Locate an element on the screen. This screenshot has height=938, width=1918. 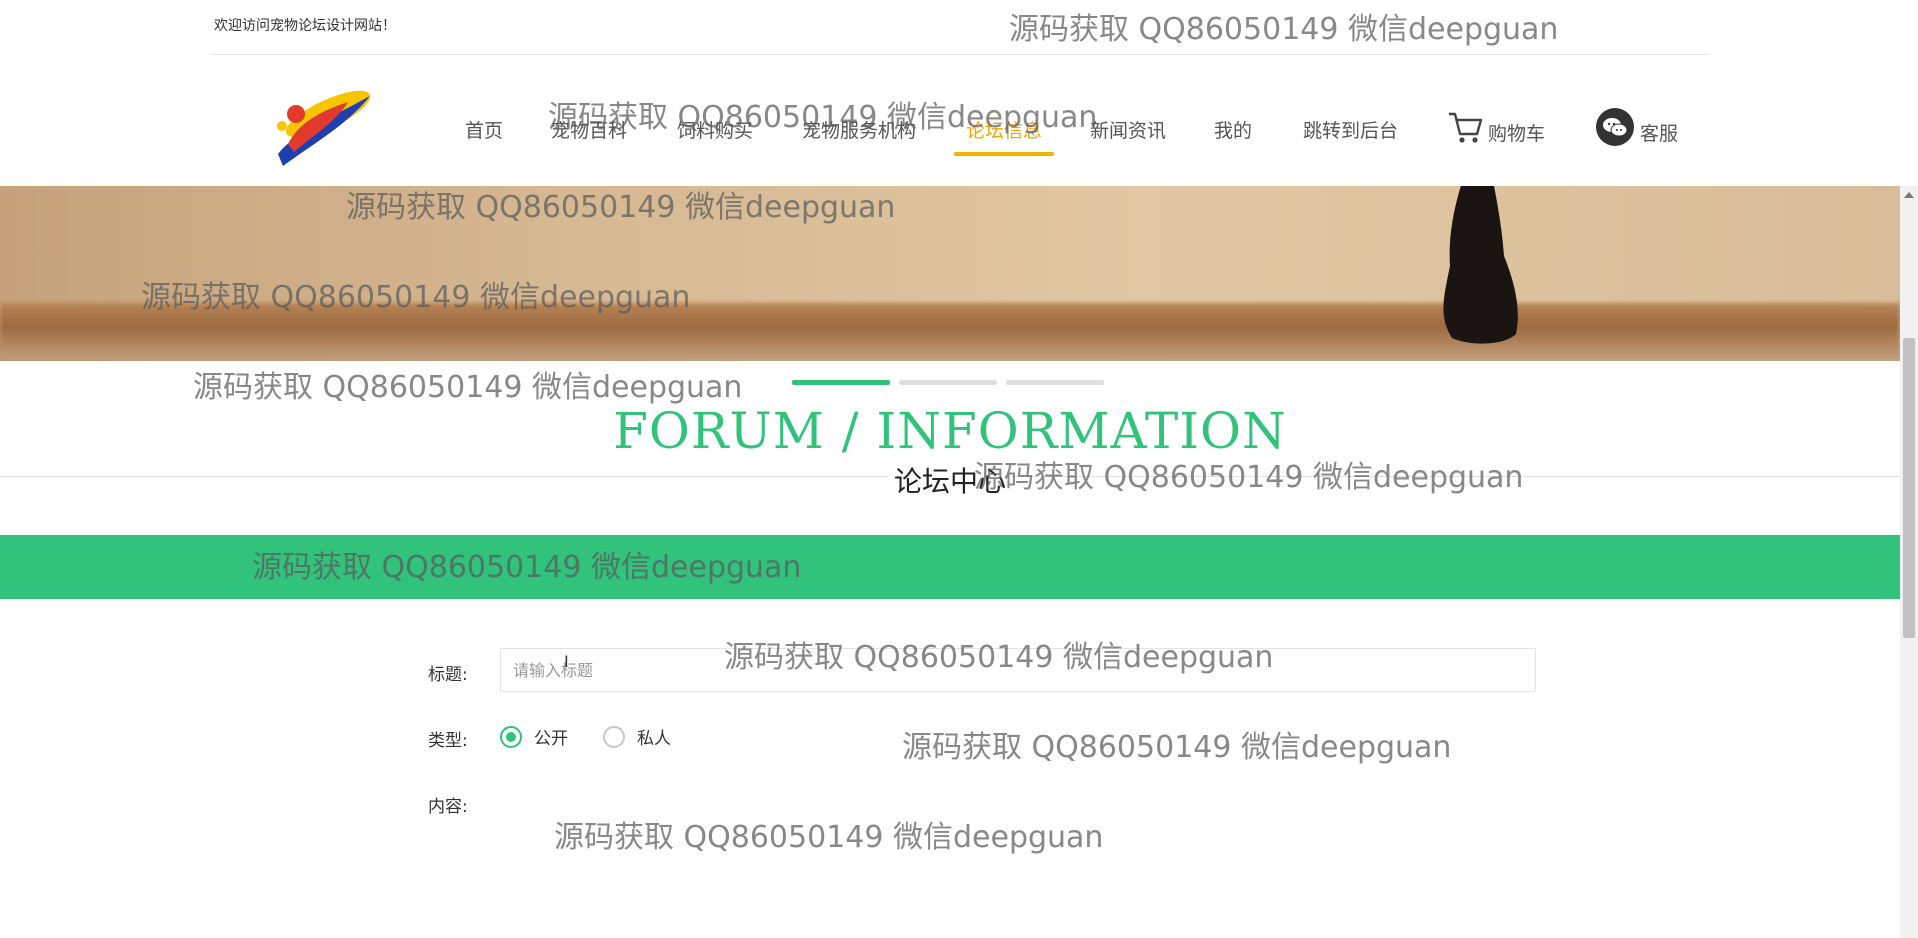
service-label: 客服 is located at coordinates (1659, 134).